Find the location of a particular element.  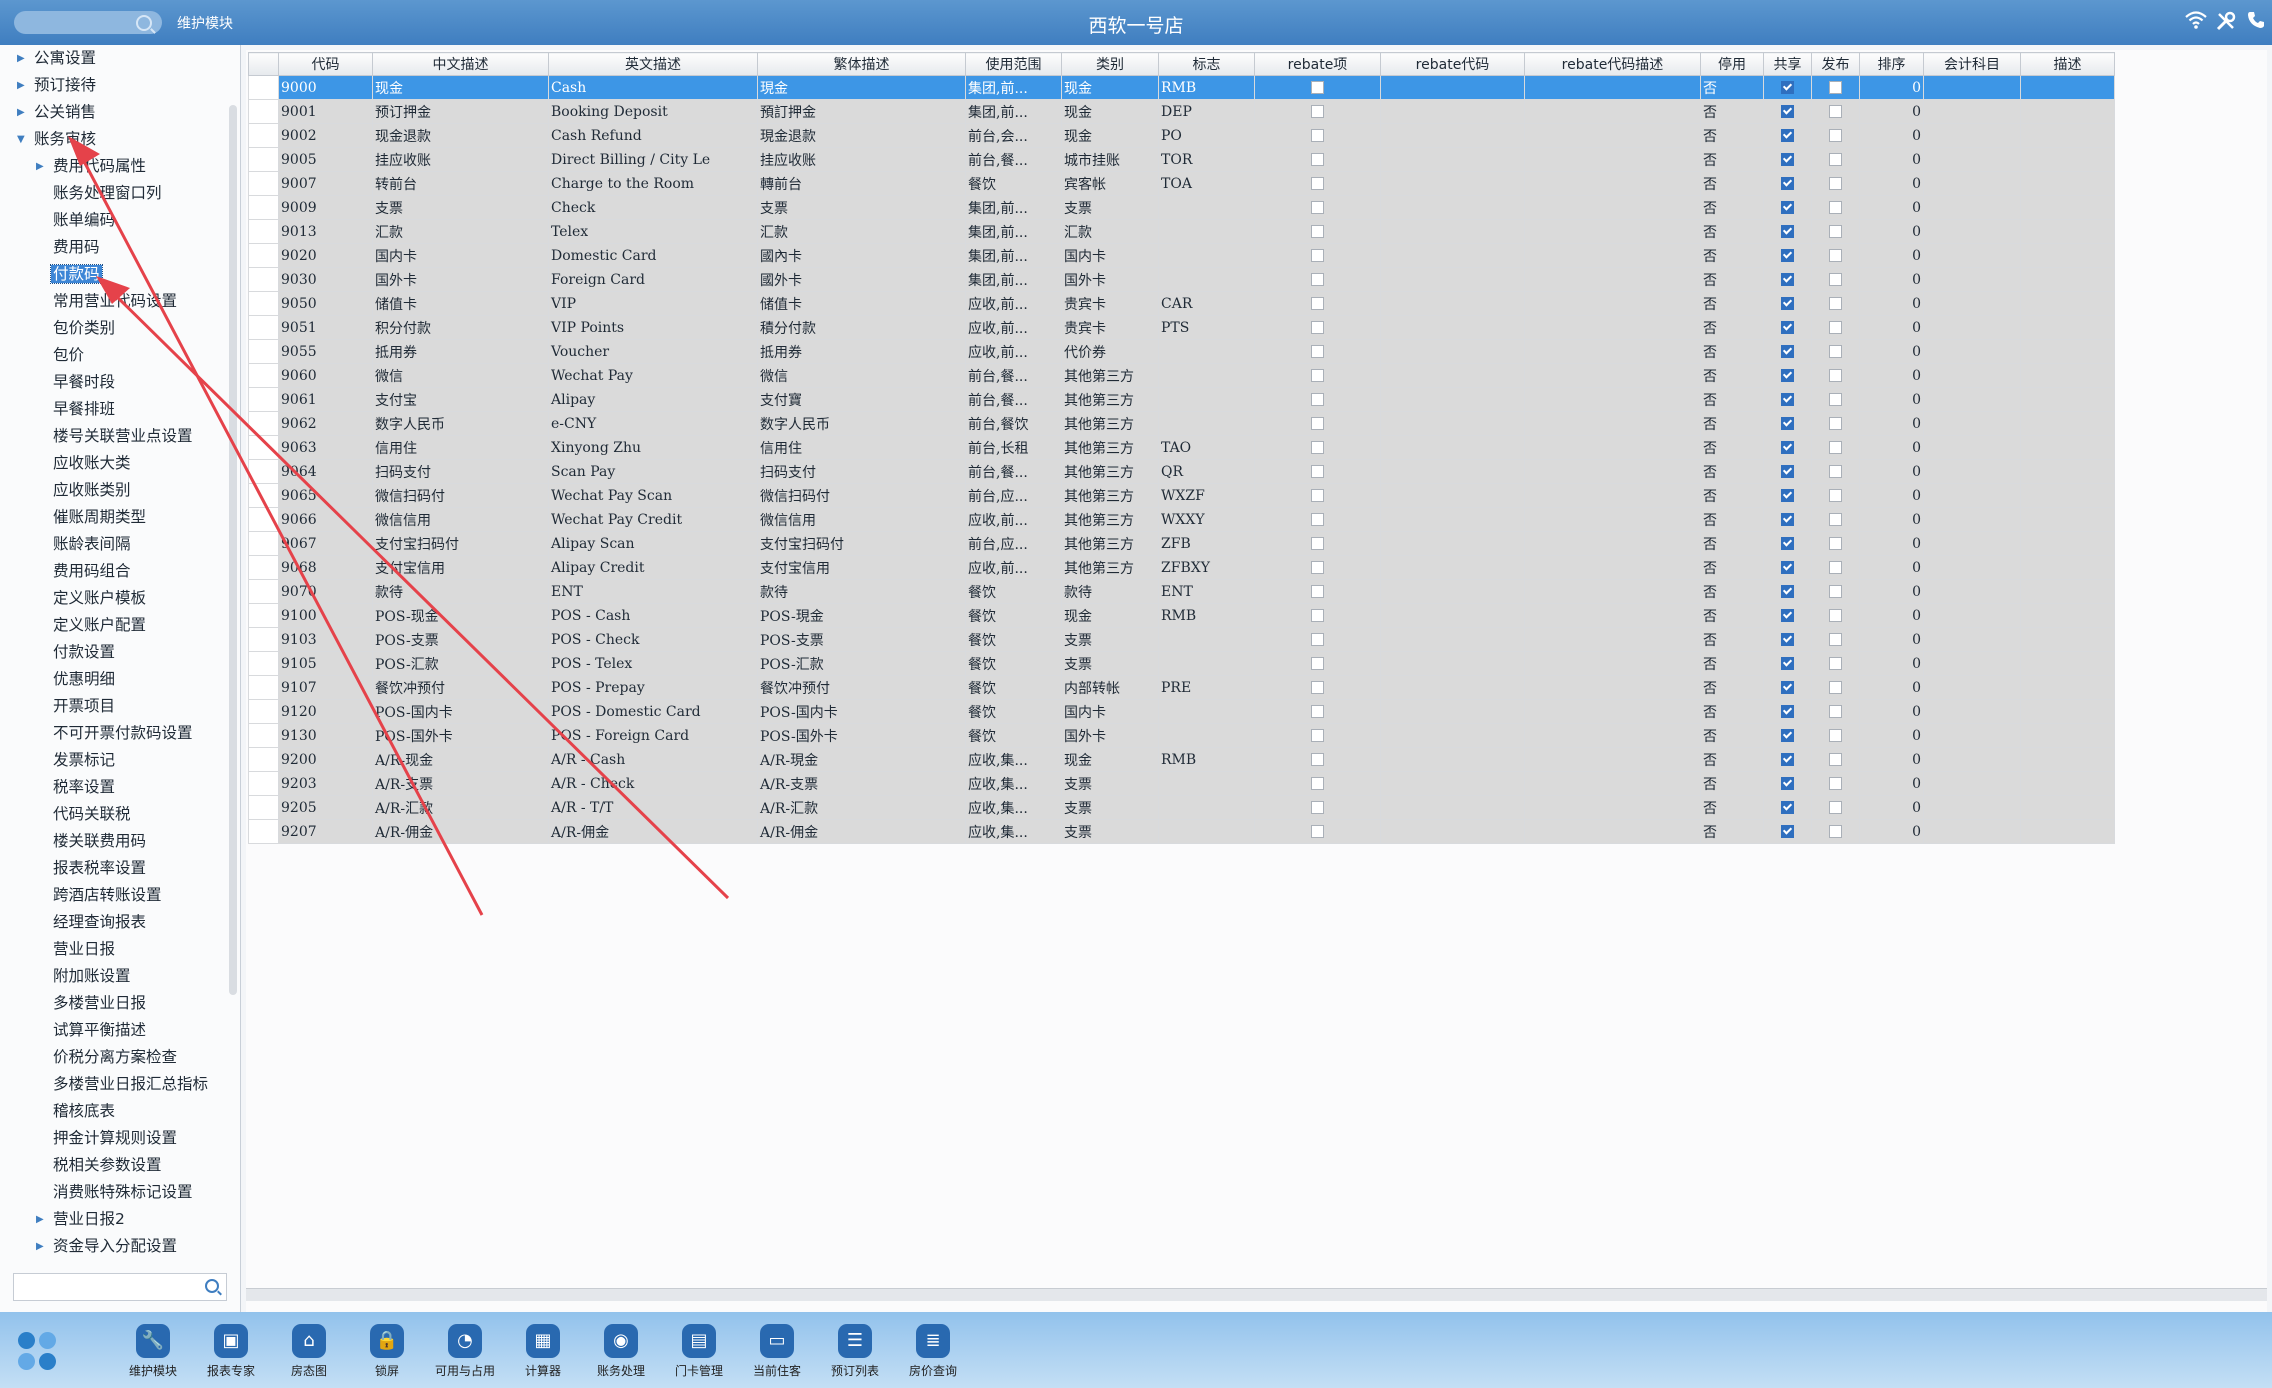

sidebar-item: 多楼营业日报汇总指标 is located at coordinates (120, 1084).